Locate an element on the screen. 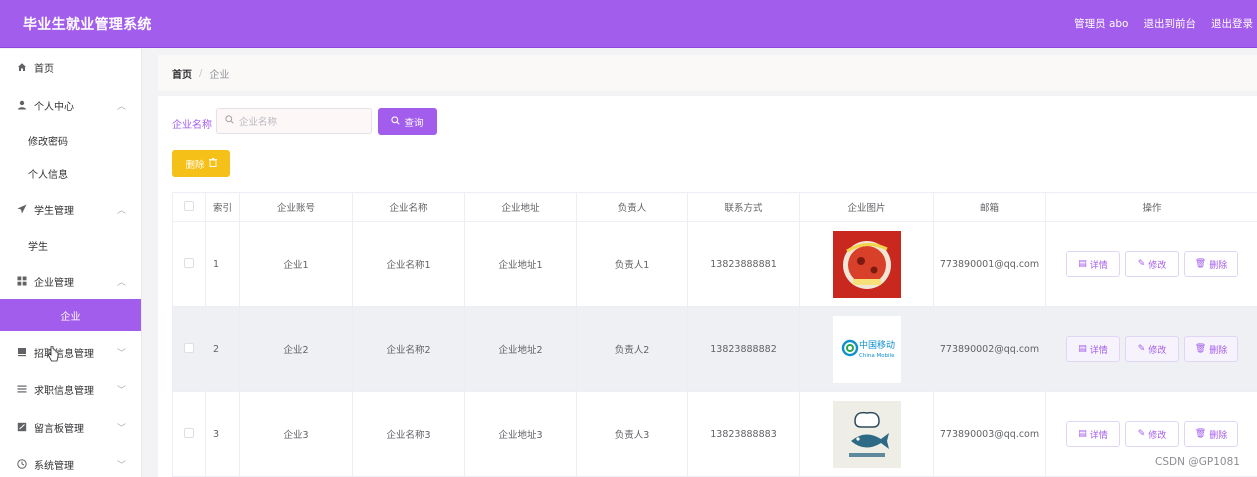 The image size is (1257, 477). col-name: 企业名称 is located at coordinates (408, 207).